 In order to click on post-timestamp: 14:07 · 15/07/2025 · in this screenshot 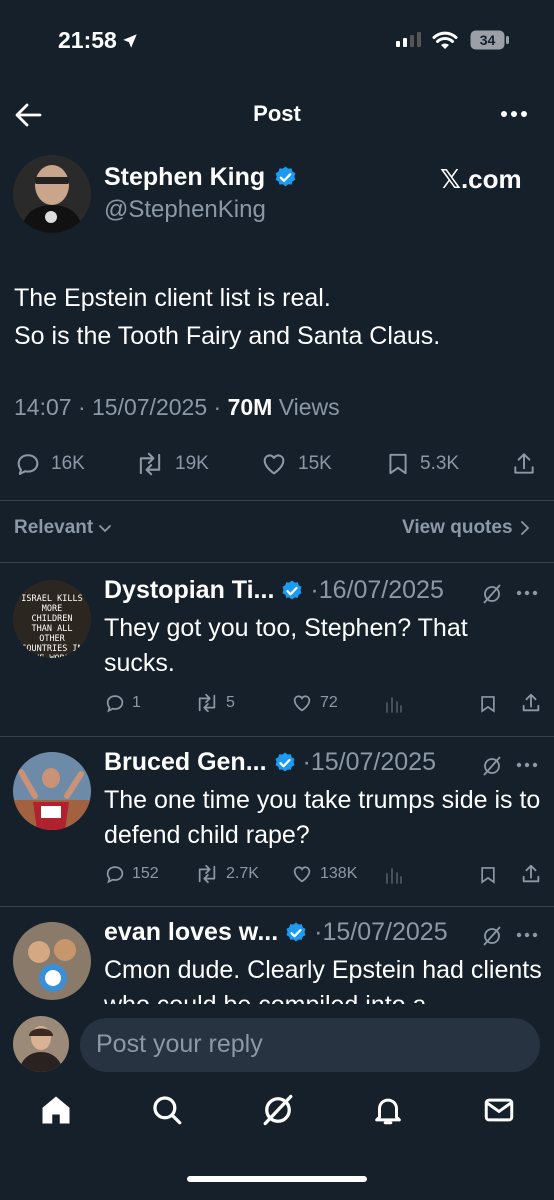, I will do `click(121, 407)`.